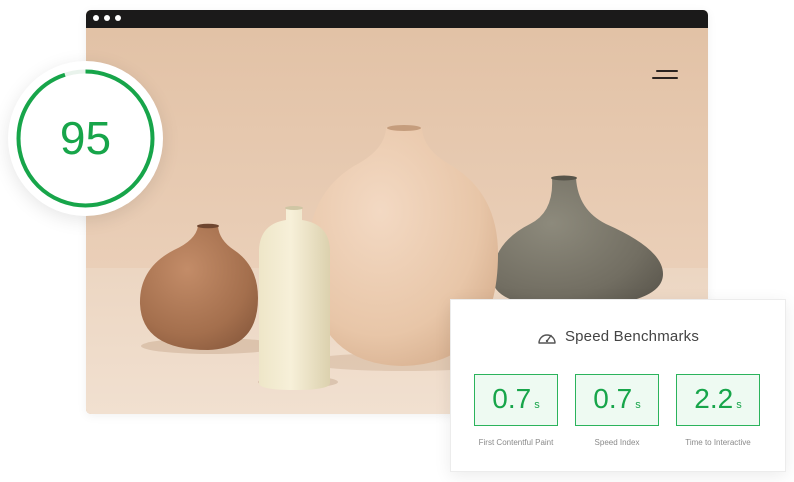 The height and width of the screenshot is (482, 794). I want to click on metric-label: First Contentful Paint, so click(516, 442).